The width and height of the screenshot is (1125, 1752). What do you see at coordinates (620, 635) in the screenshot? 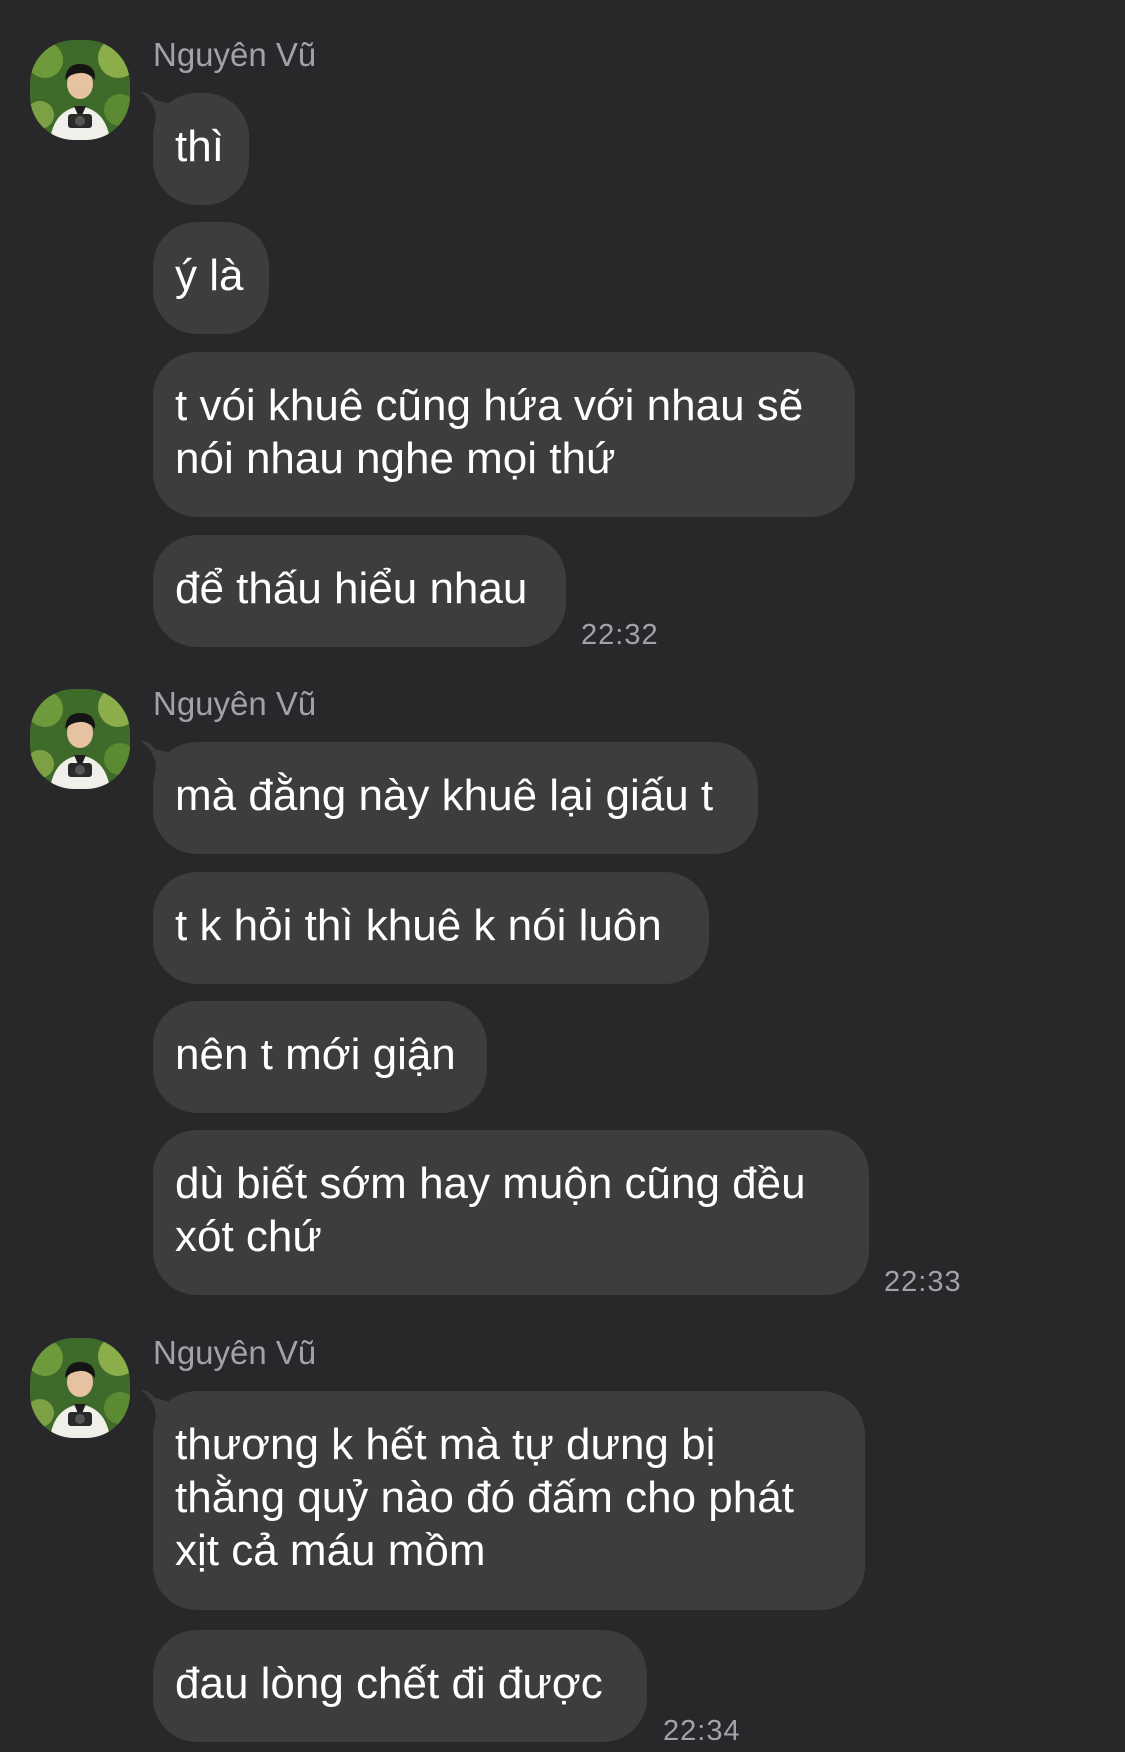
I see `message-timestamp: 22:32` at bounding box center [620, 635].